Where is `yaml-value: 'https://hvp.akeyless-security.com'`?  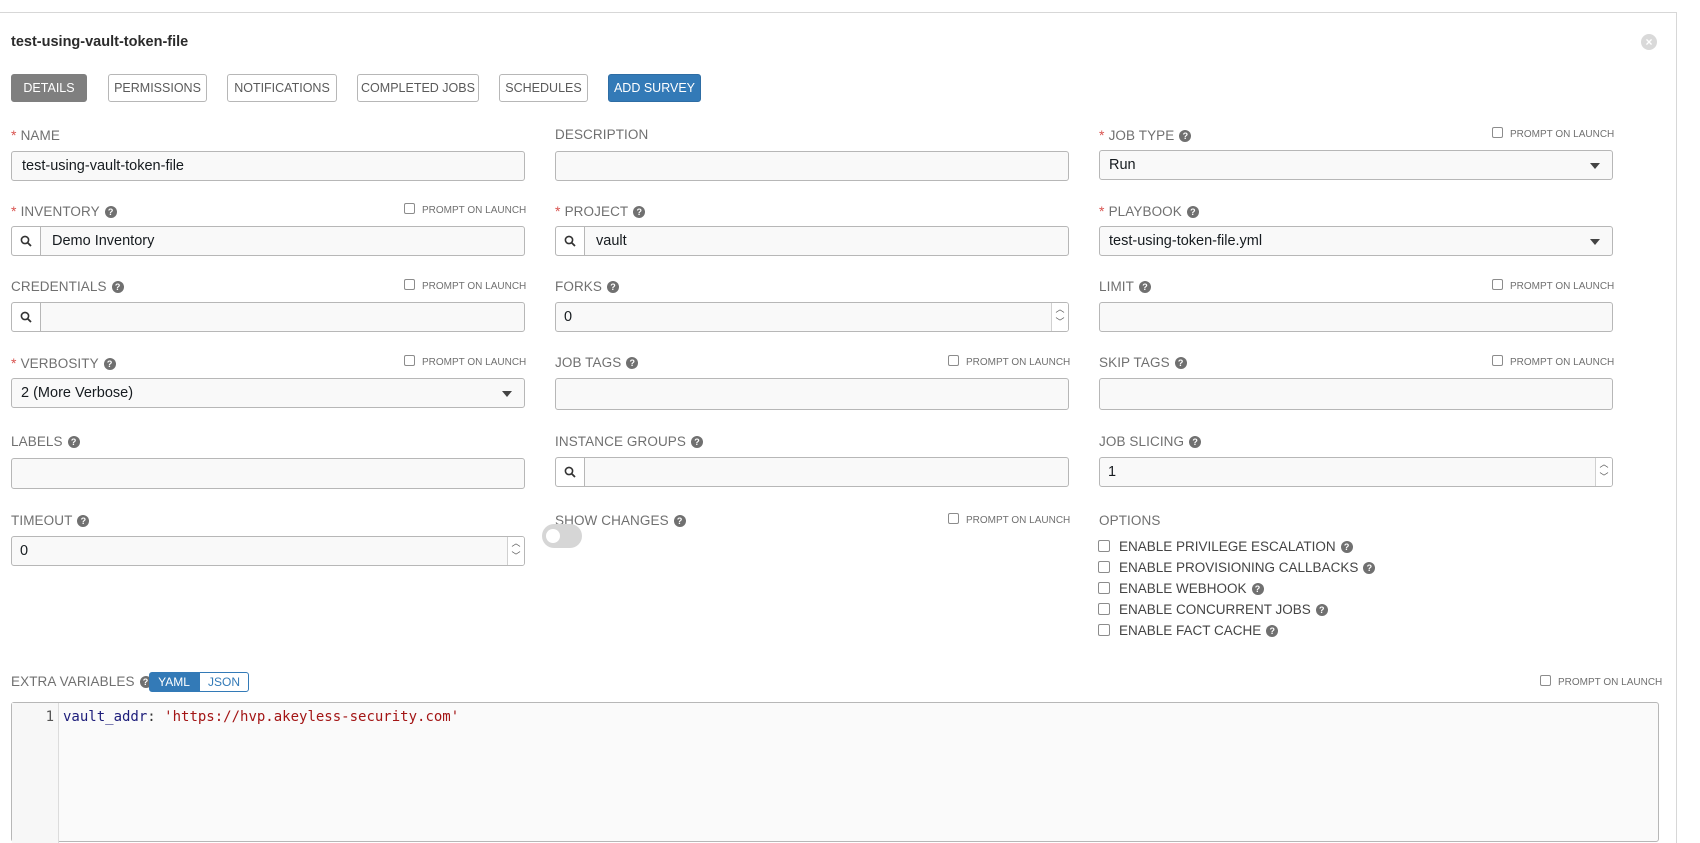 yaml-value: 'https://hvp.akeyless-security.com' is located at coordinates (312, 717).